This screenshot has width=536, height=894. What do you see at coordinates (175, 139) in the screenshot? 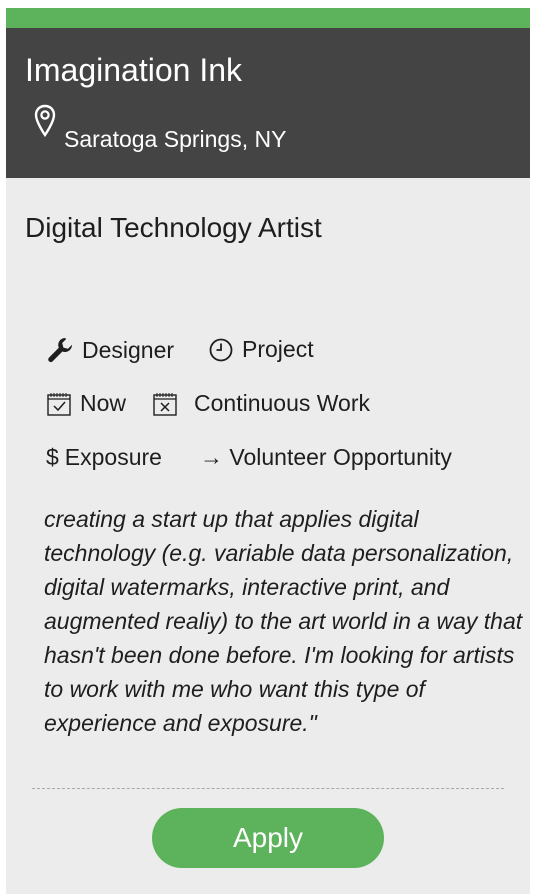
I see `location-text: Saratoga Springs, NY` at bounding box center [175, 139].